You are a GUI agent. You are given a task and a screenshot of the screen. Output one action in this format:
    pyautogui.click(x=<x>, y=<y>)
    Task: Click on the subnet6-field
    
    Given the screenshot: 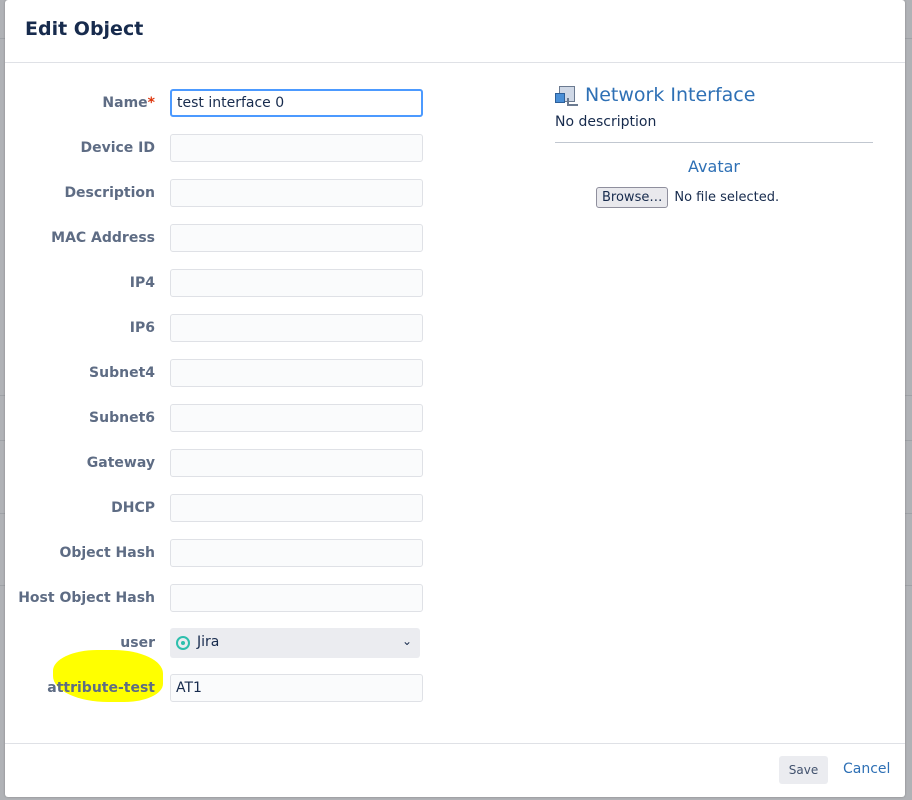 What is the action you would take?
    pyautogui.click(x=296, y=418)
    